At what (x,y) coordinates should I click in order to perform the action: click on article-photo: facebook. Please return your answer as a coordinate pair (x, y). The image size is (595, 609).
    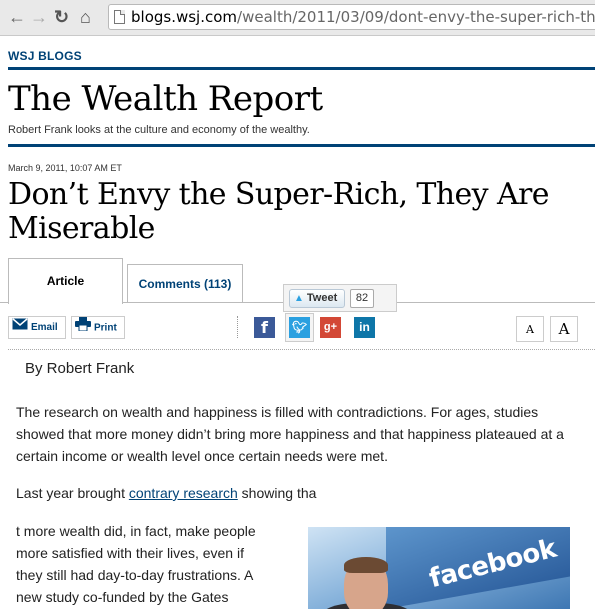
    Looking at the image, I should click on (439, 568).